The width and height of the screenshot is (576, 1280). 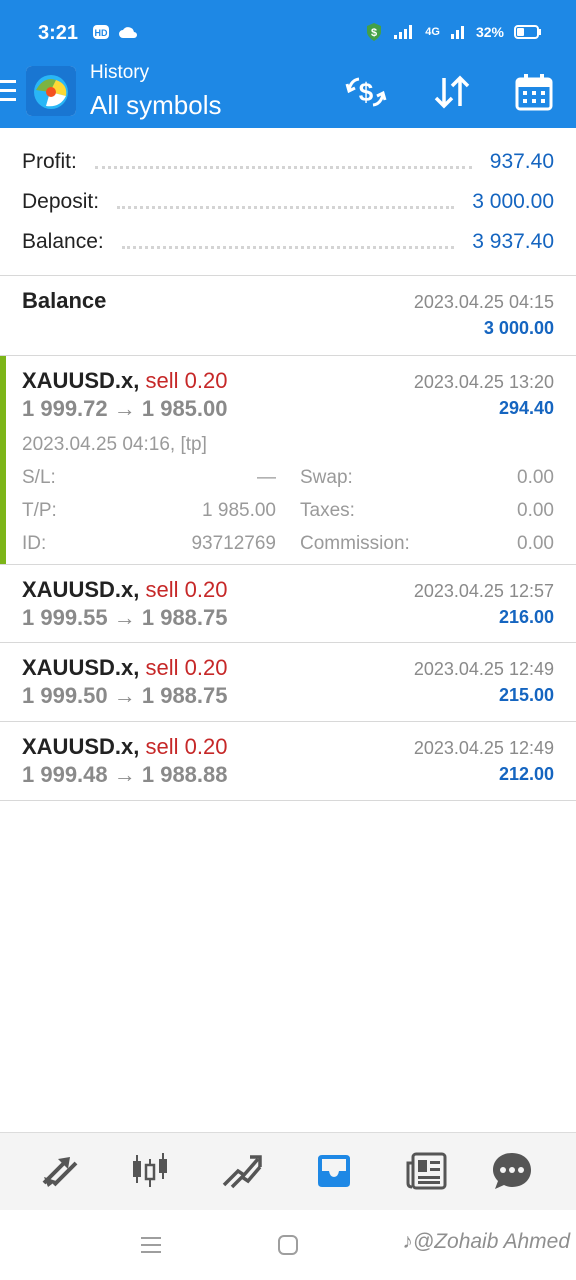 What do you see at coordinates (51, 91) in the screenshot?
I see `metatrader-logo-icon` at bounding box center [51, 91].